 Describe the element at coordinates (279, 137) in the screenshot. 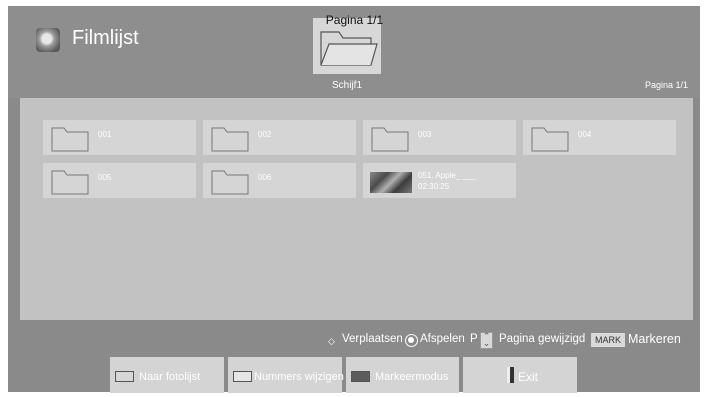

I see `folder-tile: 002` at that location.